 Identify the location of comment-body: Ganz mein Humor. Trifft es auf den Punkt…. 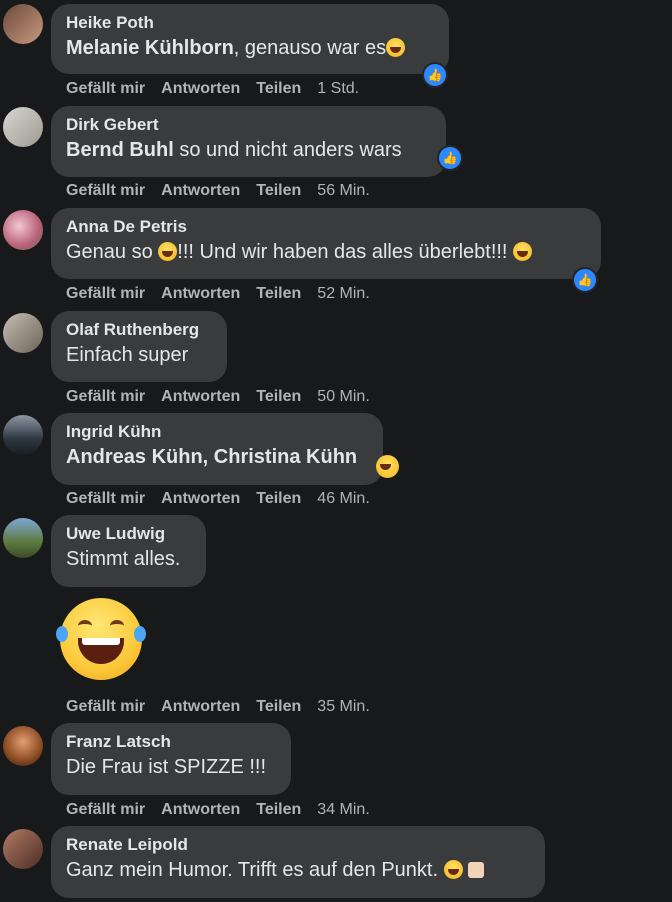
(255, 870).